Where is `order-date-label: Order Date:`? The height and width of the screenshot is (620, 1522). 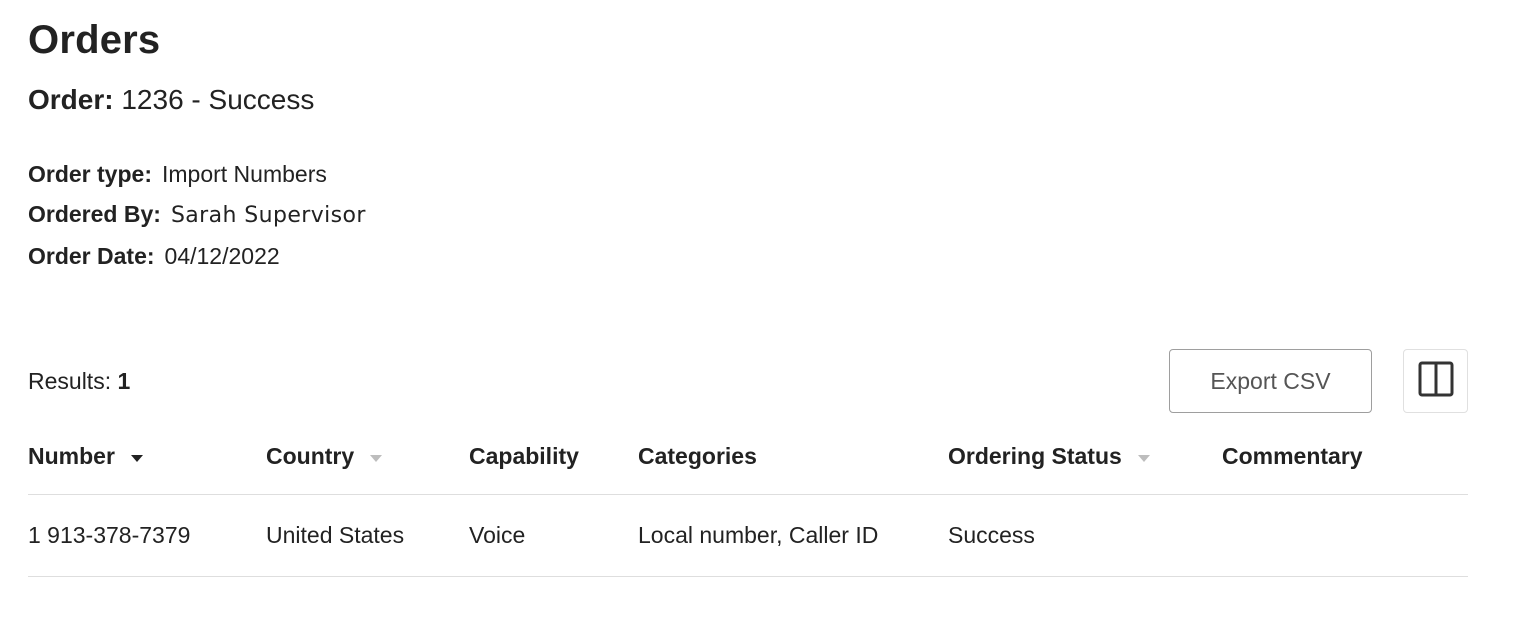
order-date-label: Order Date: is located at coordinates (91, 256).